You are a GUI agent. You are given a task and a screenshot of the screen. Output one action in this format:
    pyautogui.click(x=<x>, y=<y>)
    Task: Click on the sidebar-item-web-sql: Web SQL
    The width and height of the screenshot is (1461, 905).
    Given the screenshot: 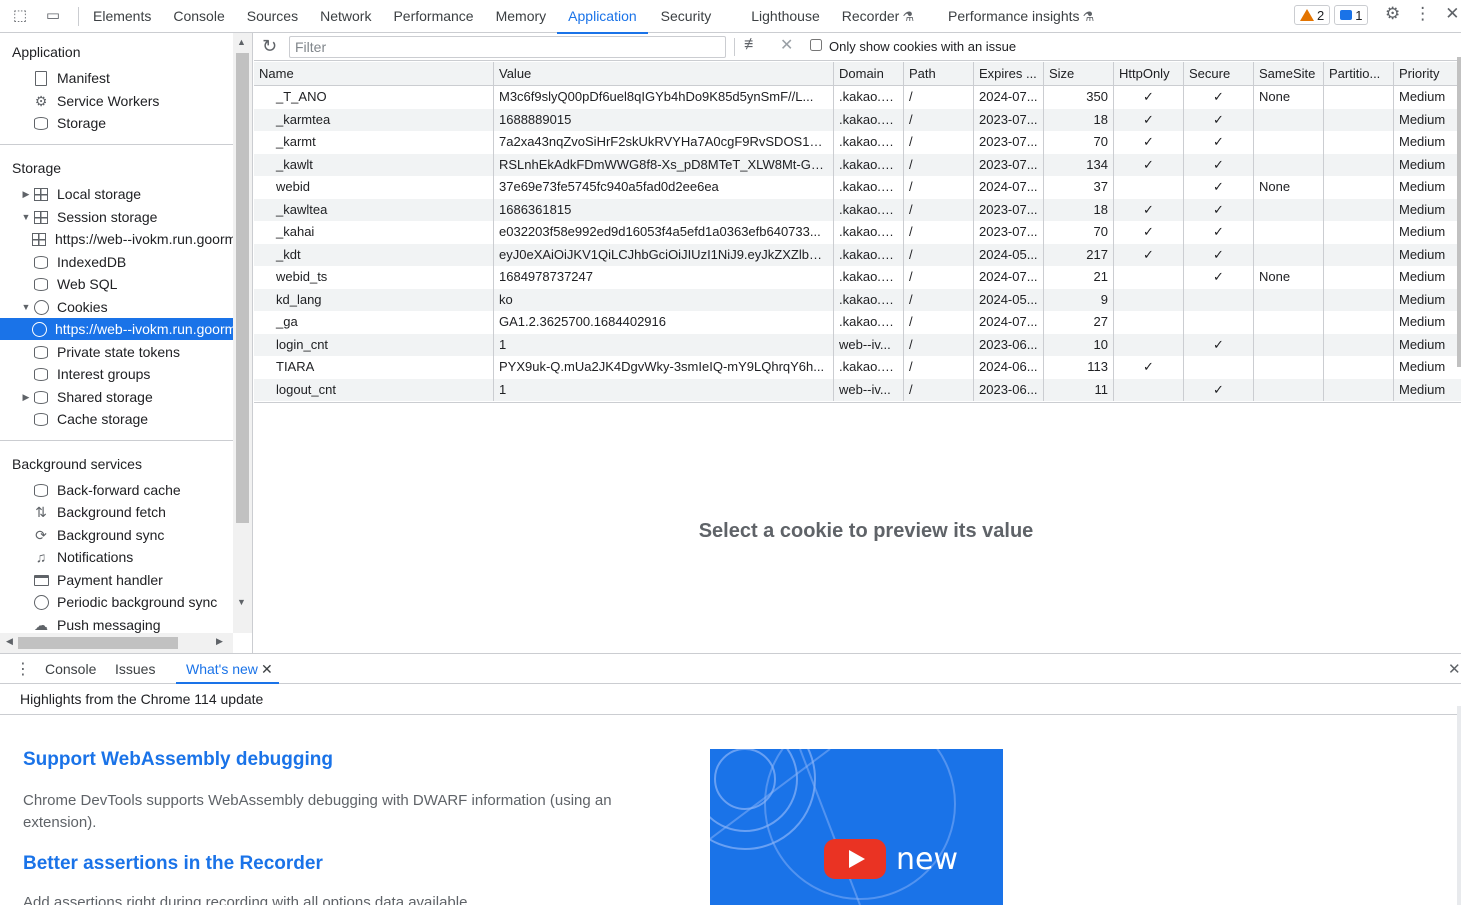 What is the action you would take?
    pyautogui.click(x=116, y=284)
    